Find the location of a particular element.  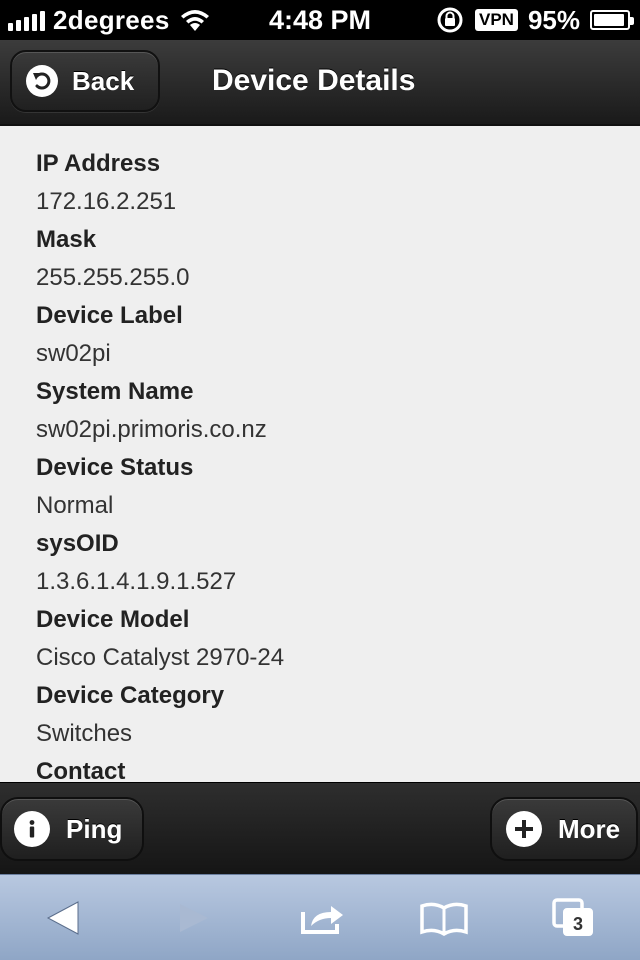

tab-count: 3 is located at coordinates (578, 924).